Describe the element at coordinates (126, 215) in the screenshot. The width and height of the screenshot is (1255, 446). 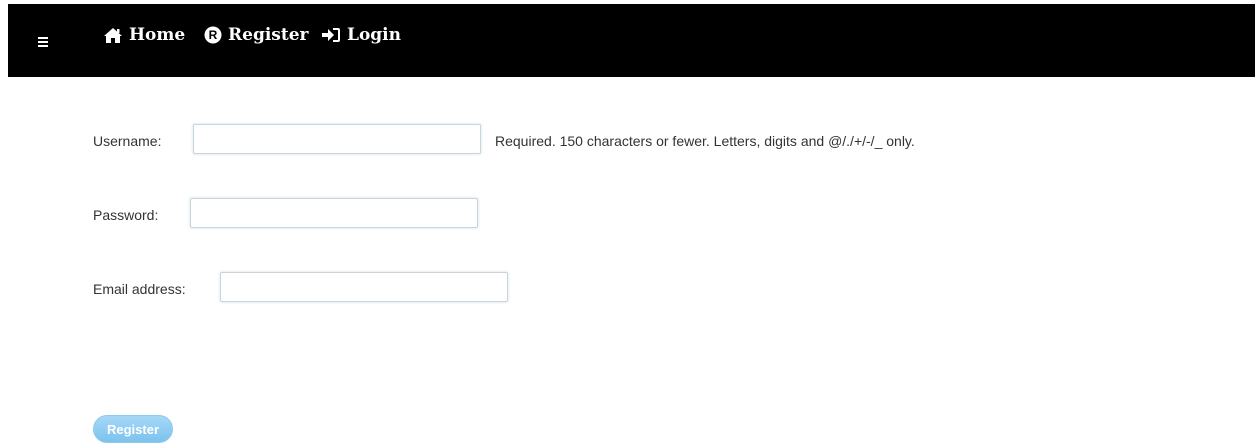
I see `password-label: Password:` at that location.